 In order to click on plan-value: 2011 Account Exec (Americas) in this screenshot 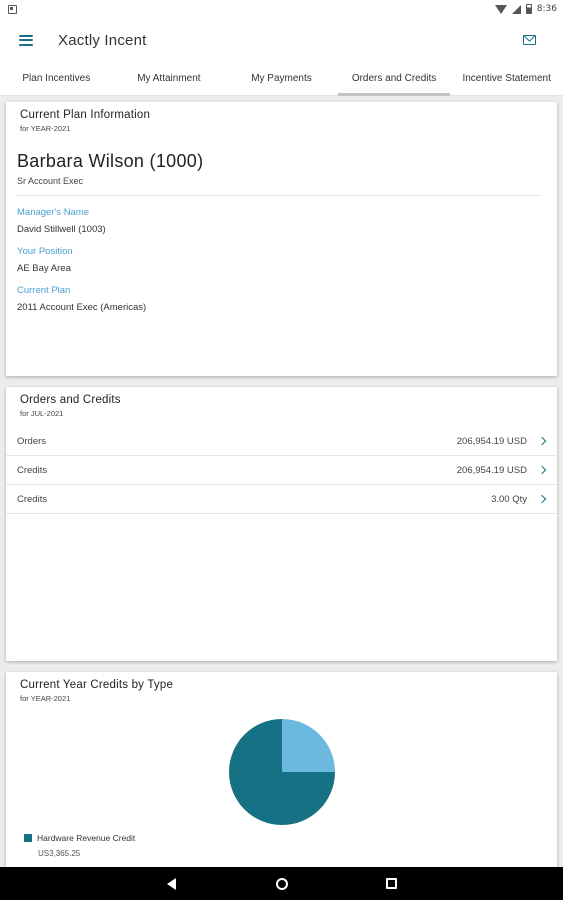, I will do `click(82, 307)`.